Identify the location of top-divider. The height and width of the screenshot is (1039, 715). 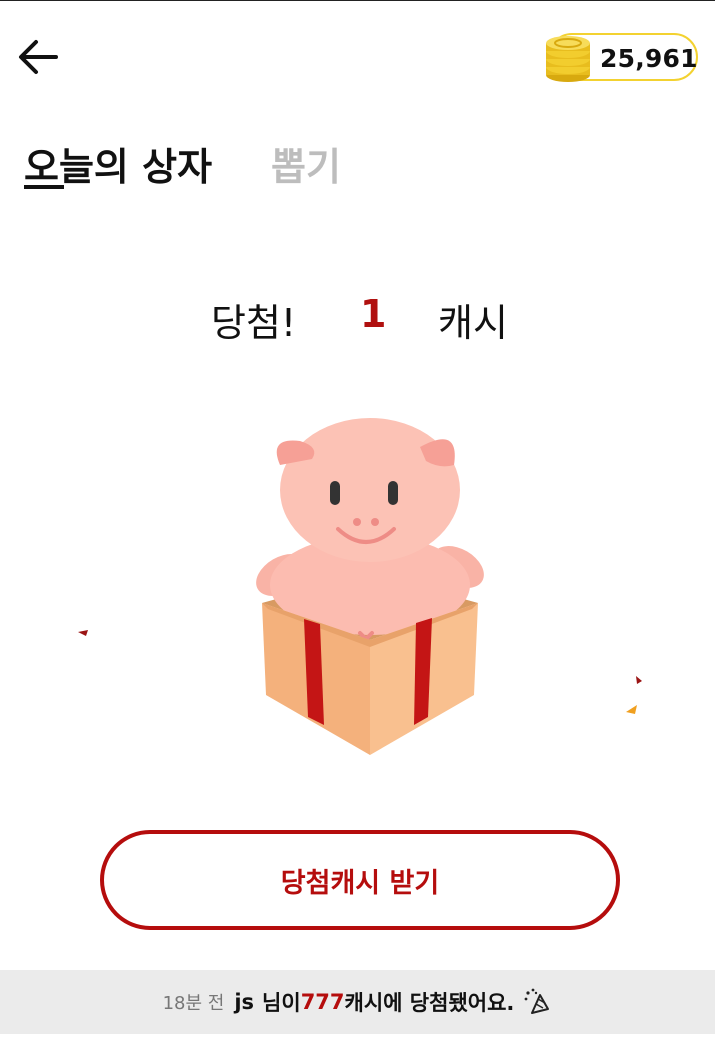
(357, 0).